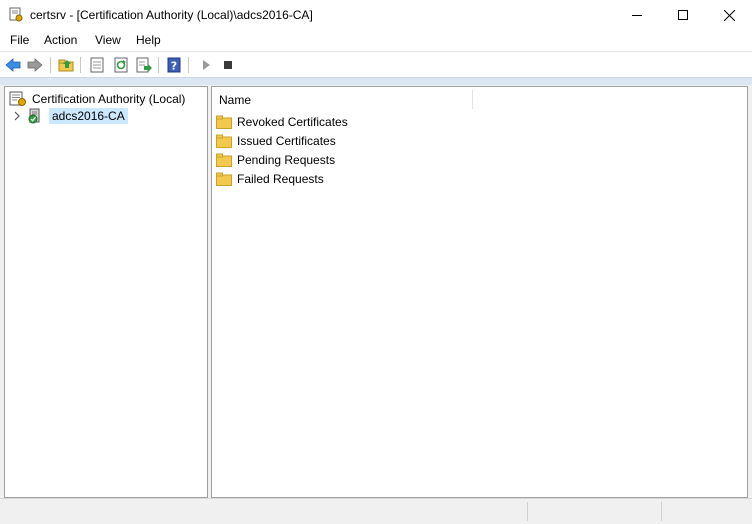  I want to click on certification-authority-icon, so click(17, 98).